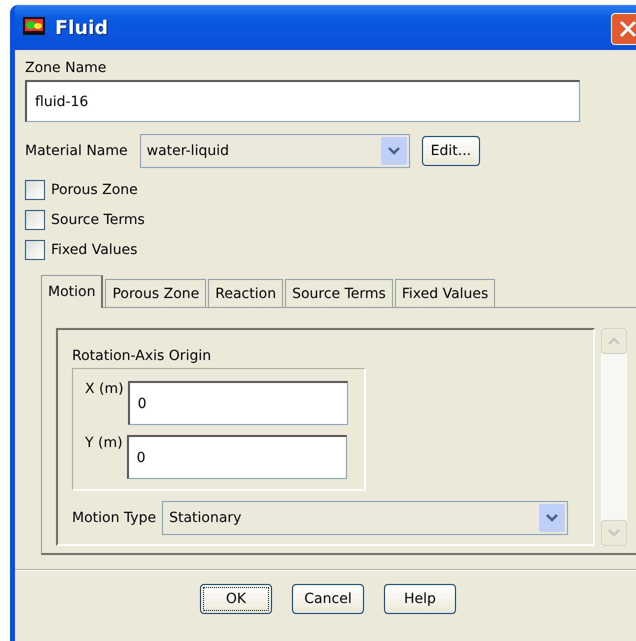 This screenshot has height=641, width=636. I want to click on tab: Reaction, so click(246, 293).